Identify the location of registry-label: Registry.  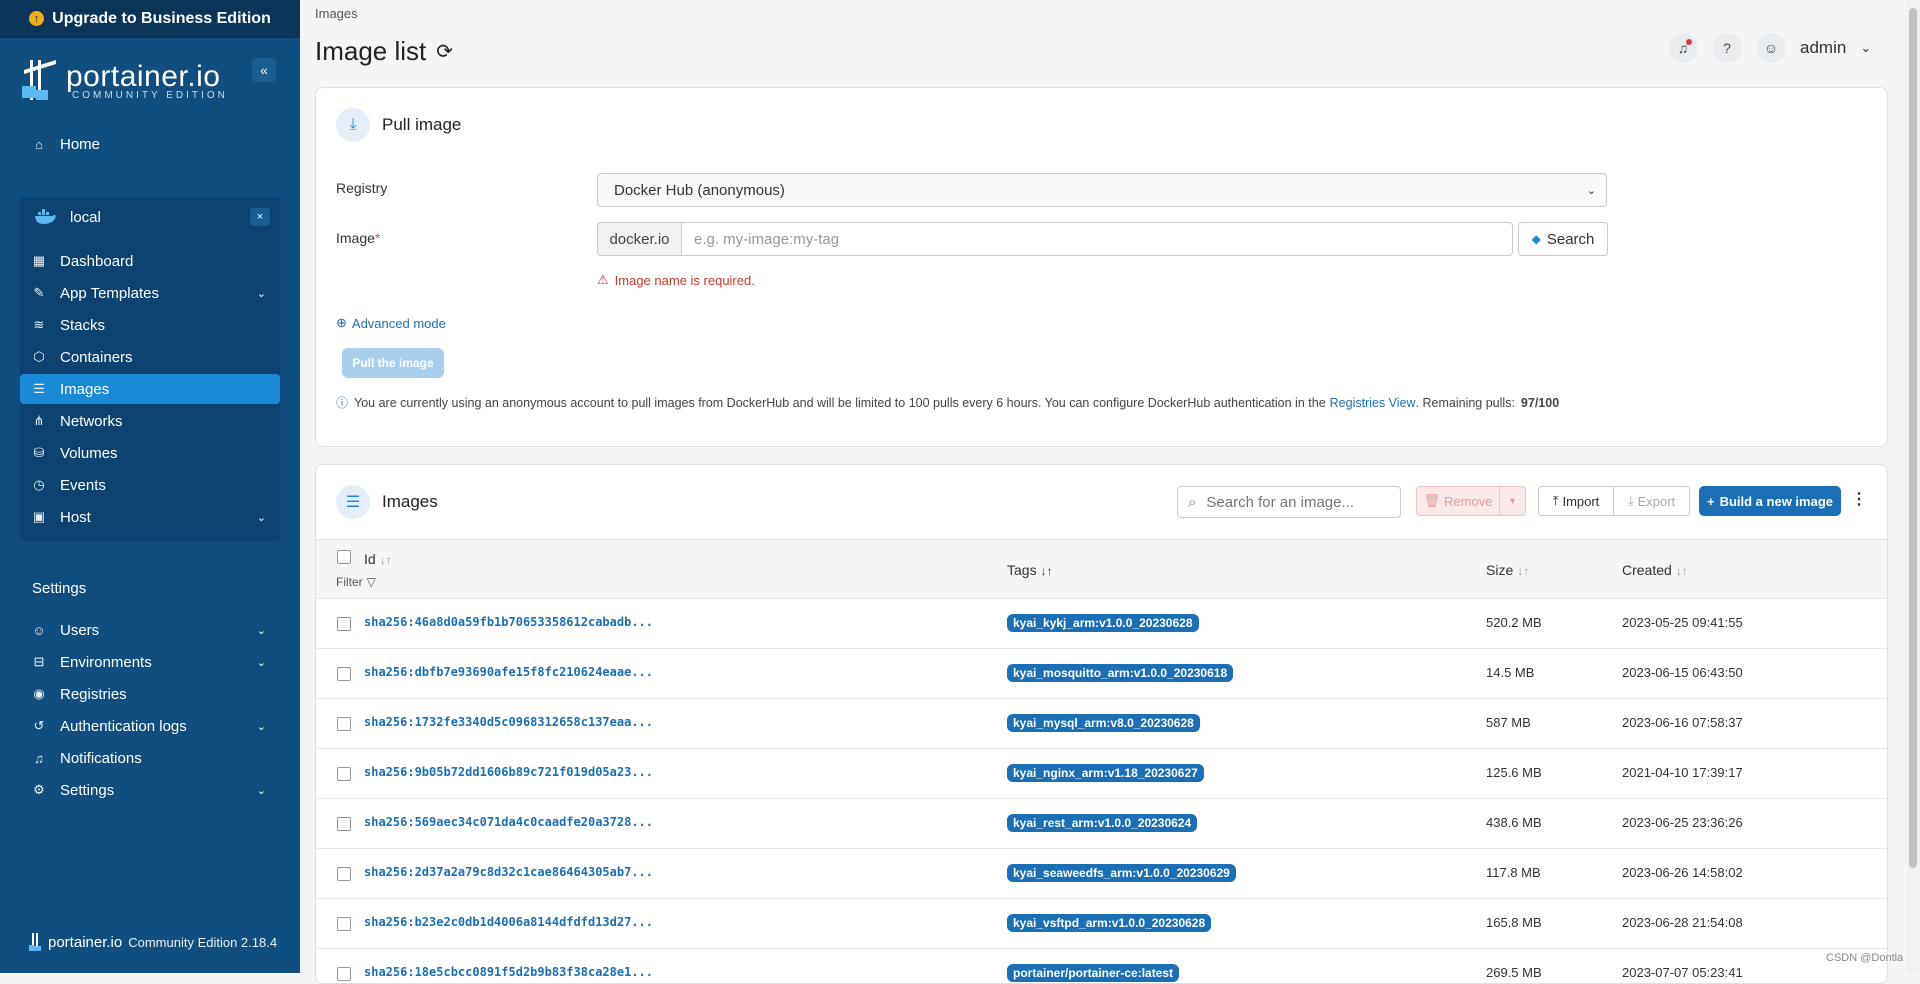
(362, 188).